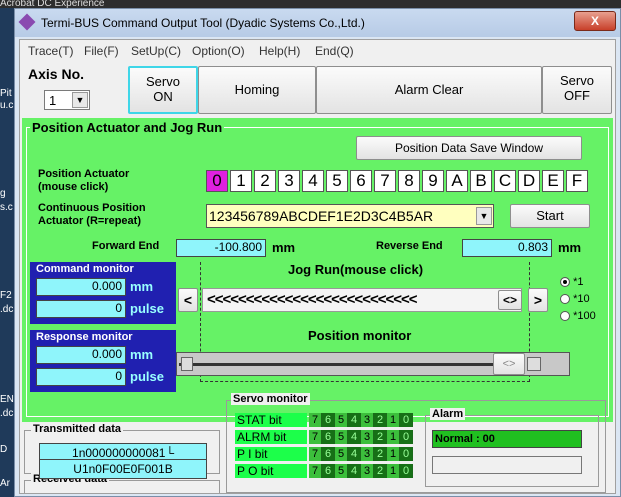 This screenshot has width=621, height=497. Describe the element at coordinates (279, 51) in the screenshot. I see `menu-help: Help(H)` at that location.